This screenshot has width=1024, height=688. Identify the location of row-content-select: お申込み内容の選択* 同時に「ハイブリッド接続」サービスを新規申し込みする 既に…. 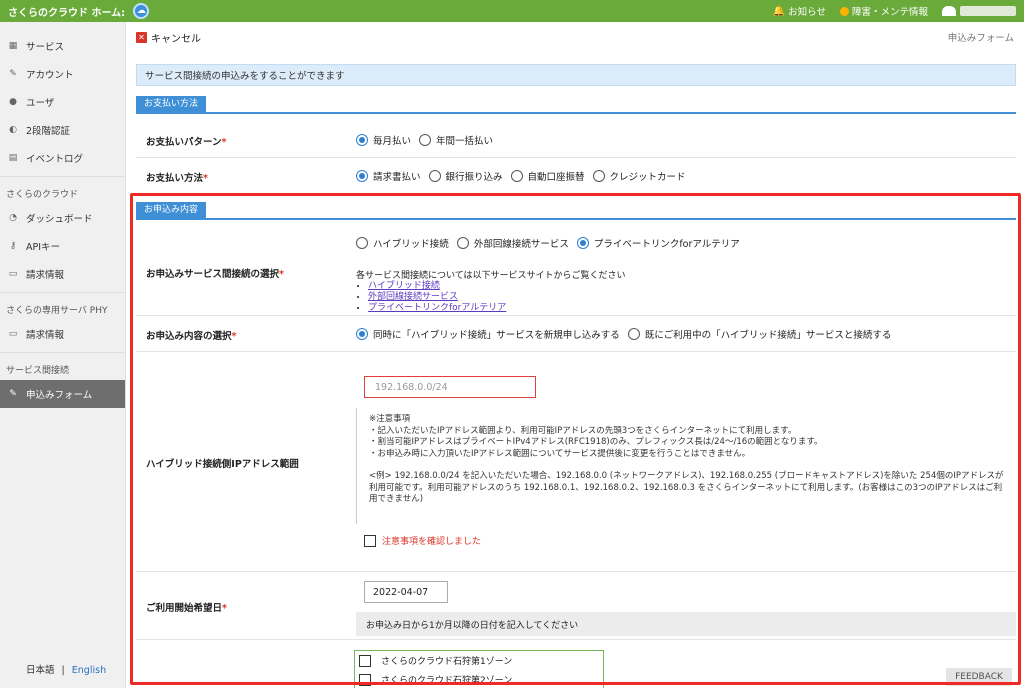
(576, 334).